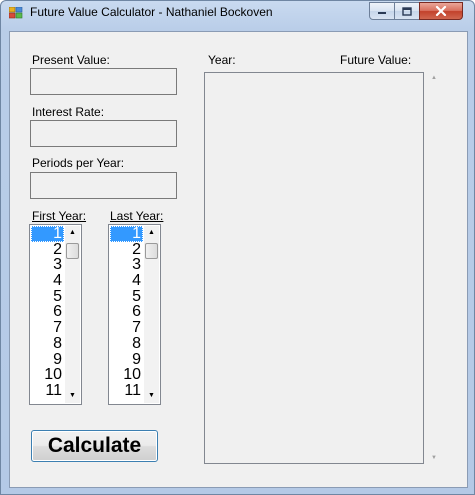  I want to click on future-value-header: Future Value:, so click(376, 60).